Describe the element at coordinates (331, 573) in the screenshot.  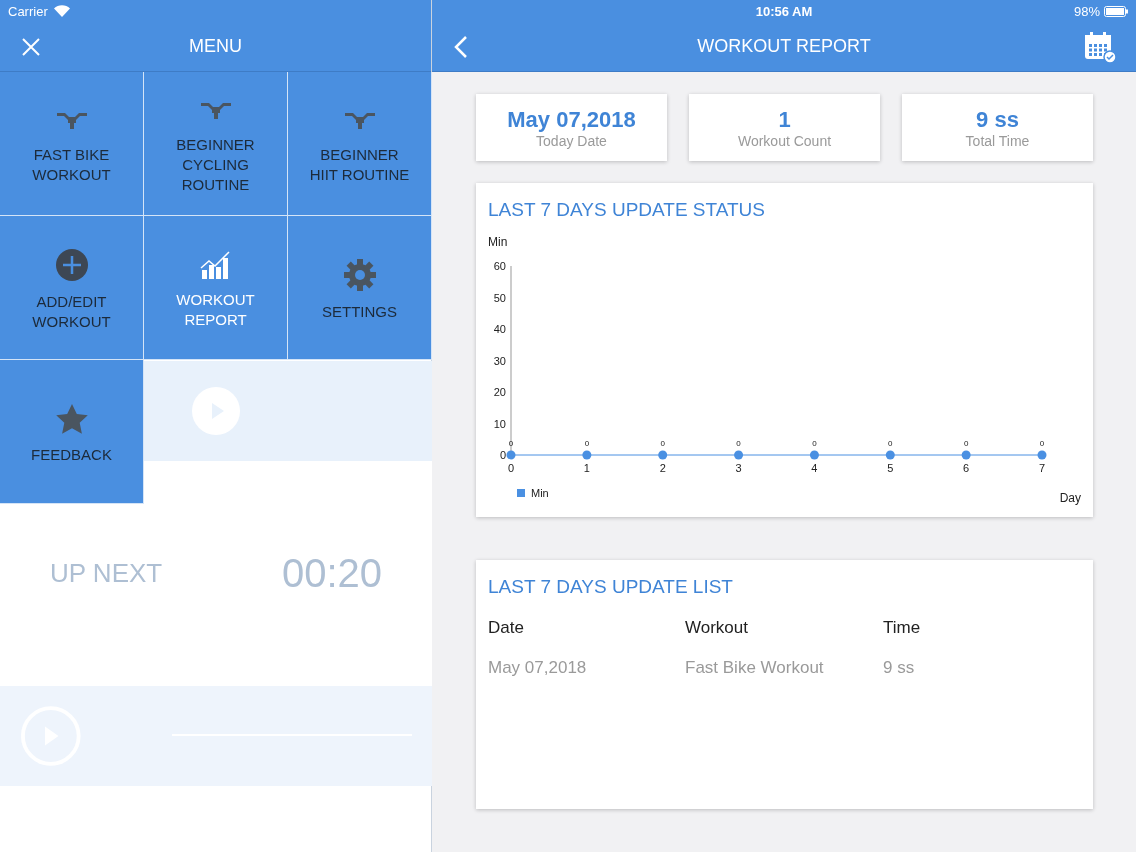
I see `next-timer: 00:20` at that location.